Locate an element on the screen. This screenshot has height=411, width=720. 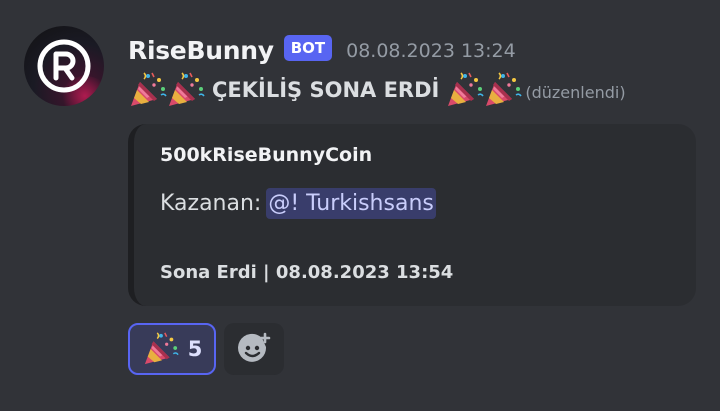
add-reaction-smiley-icon is located at coordinates (254, 347).